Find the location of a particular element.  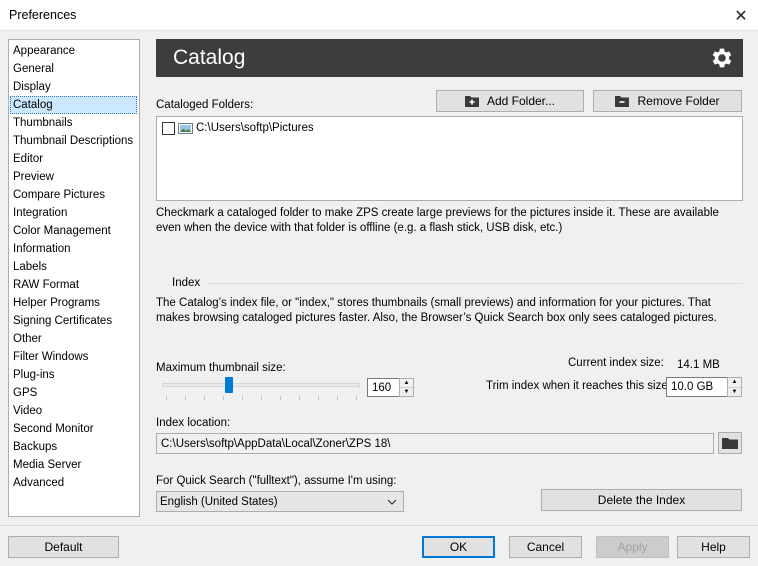

page-title: Catalog is located at coordinates (209, 57).